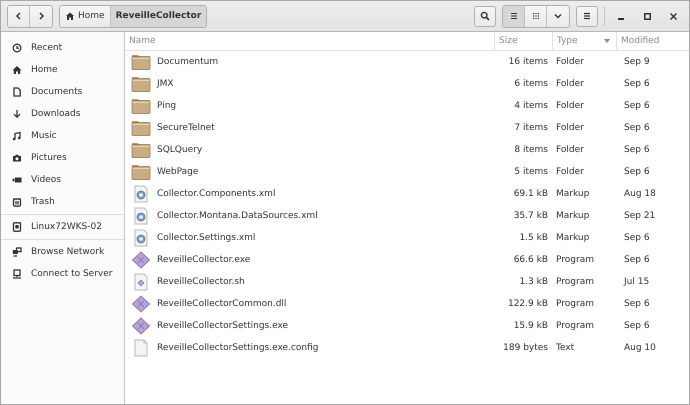 The width and height of the screenshot is (690, 405). What do you see at coordinates (17, 274) in the screenshot?
I see `computer-icon` at bounding box center [17, 274].